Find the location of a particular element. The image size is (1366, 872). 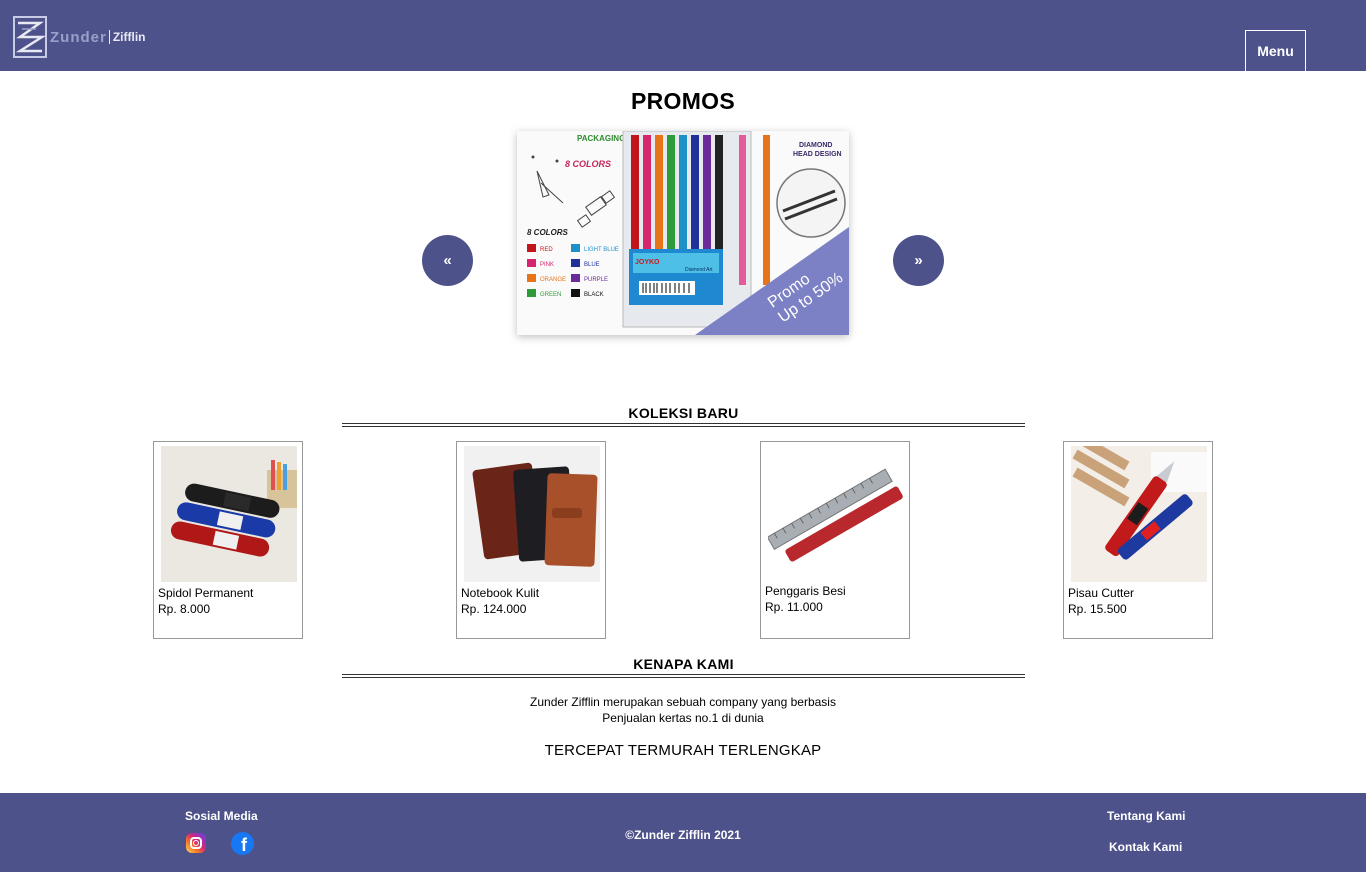

legend-item: RED is located at coordinates (546, 250).